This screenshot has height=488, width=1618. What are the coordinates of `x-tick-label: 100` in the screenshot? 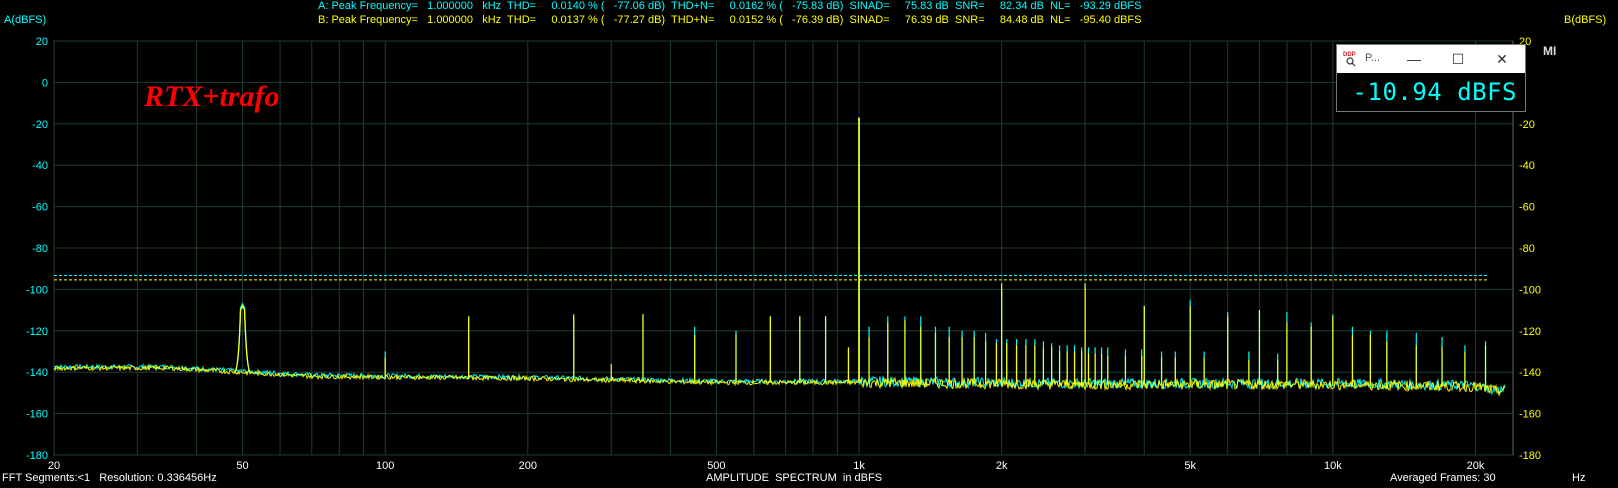 It's located at (385, 466).